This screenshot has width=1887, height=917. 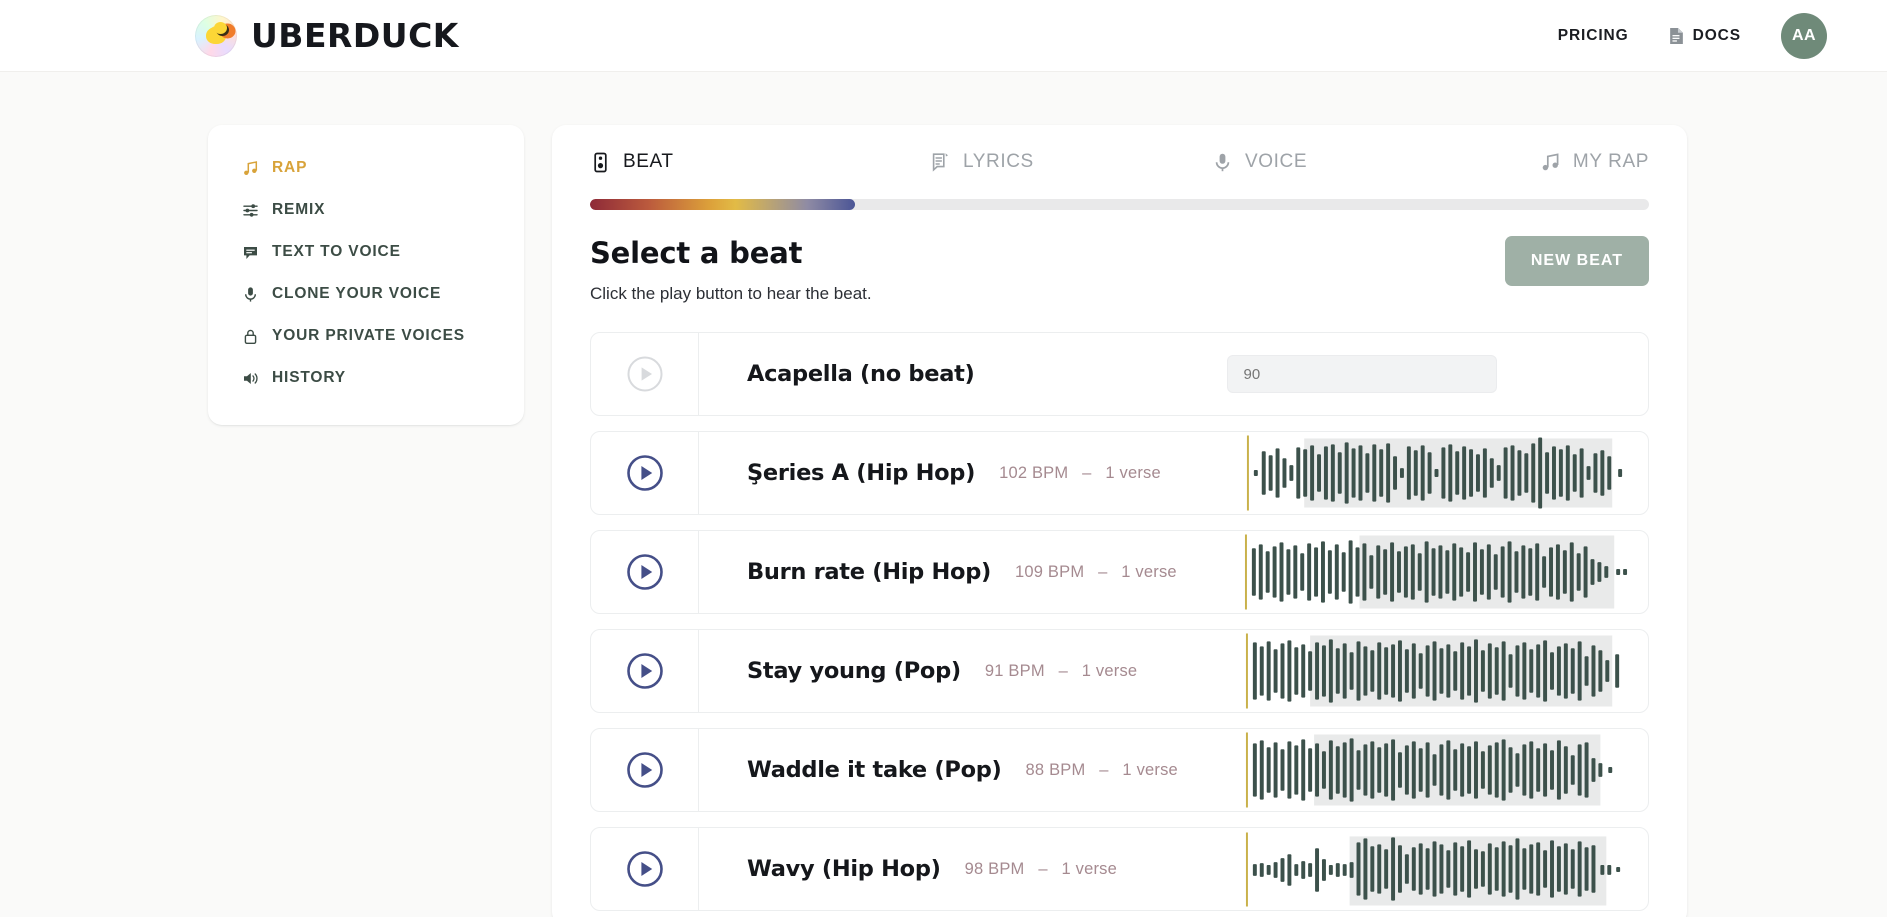 What do you see at coordinates (940, 162) in the screenshot?
I see `lyrics-document-icon` at bounding box center [940, 162].